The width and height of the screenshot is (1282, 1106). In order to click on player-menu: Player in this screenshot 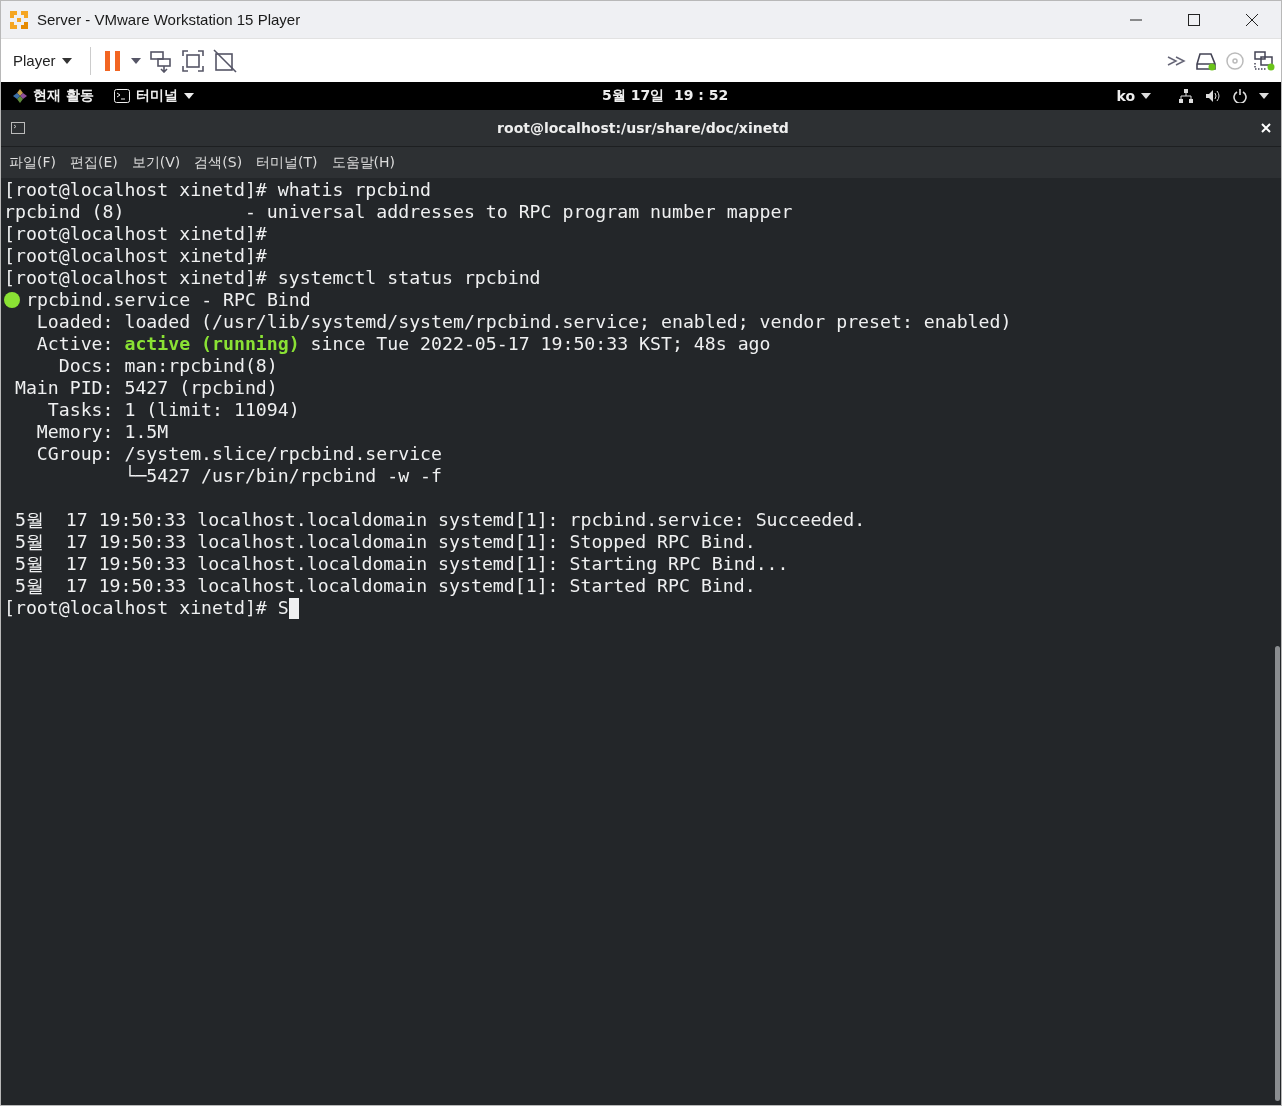, I will do `click(42, 60)`.